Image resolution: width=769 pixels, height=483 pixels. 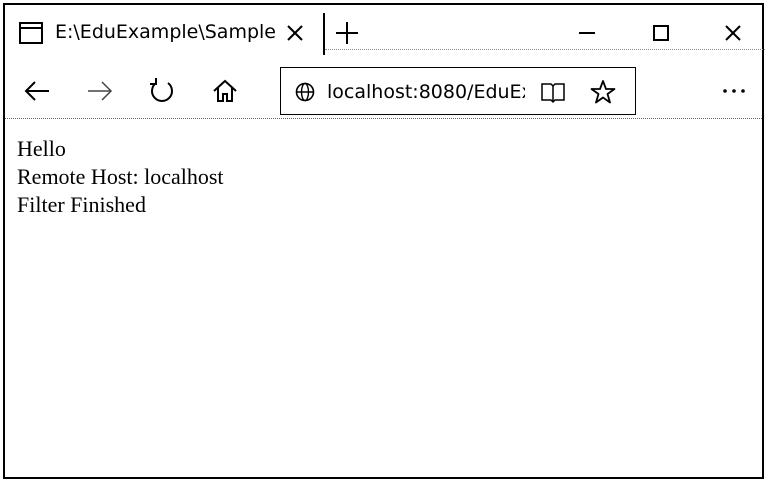 What do you see at coordinates (81, 204) in the screenshot?
I see `filter-finished-text: Filter Finished` at bounding box center [81, 204].